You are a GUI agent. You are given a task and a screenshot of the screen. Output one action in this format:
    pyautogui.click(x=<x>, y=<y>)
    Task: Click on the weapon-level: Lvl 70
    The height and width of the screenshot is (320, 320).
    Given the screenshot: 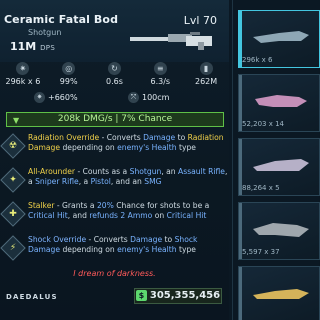 What is the action you would take?
    pyautogui.click(x=200, y=20)
    